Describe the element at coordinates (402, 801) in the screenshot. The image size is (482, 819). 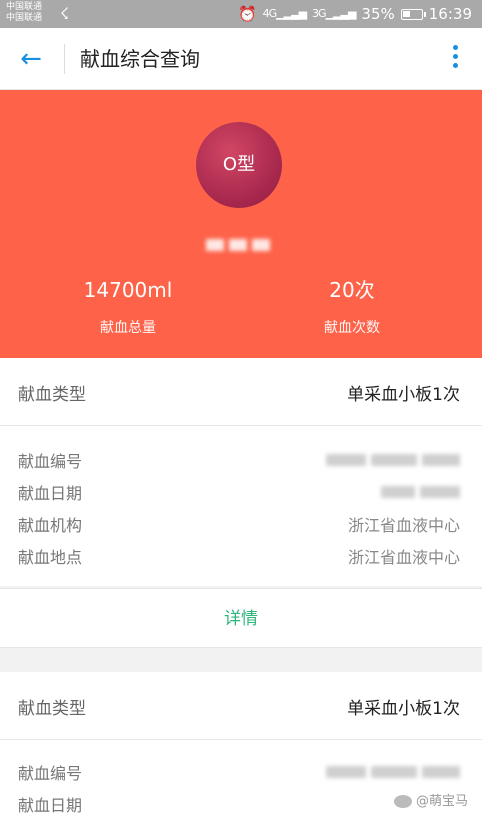
I see `weibo-logo-icon` at that location.